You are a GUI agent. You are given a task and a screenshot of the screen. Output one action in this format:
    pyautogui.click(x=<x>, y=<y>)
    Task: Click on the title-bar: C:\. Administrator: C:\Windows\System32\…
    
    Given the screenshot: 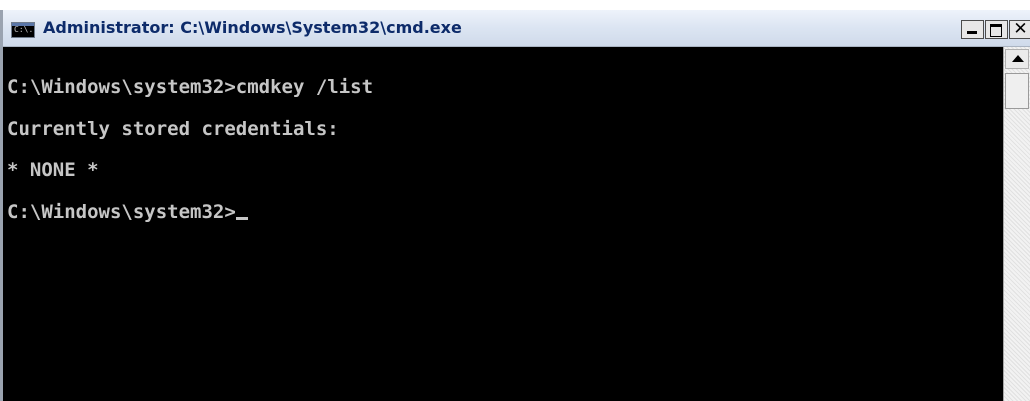 What is the action you would take?
    pyautogui.click(x=516, y=28)
    